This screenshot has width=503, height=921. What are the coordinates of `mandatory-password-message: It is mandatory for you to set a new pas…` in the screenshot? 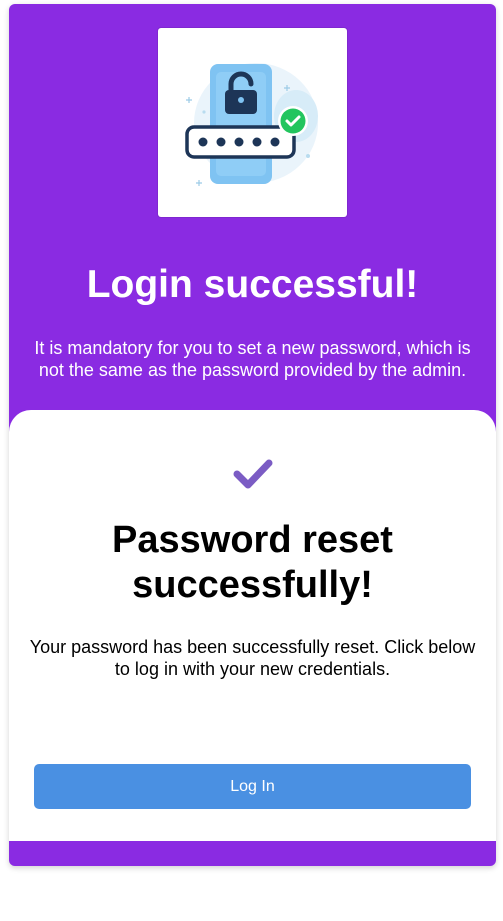 It's located at (252, 359).